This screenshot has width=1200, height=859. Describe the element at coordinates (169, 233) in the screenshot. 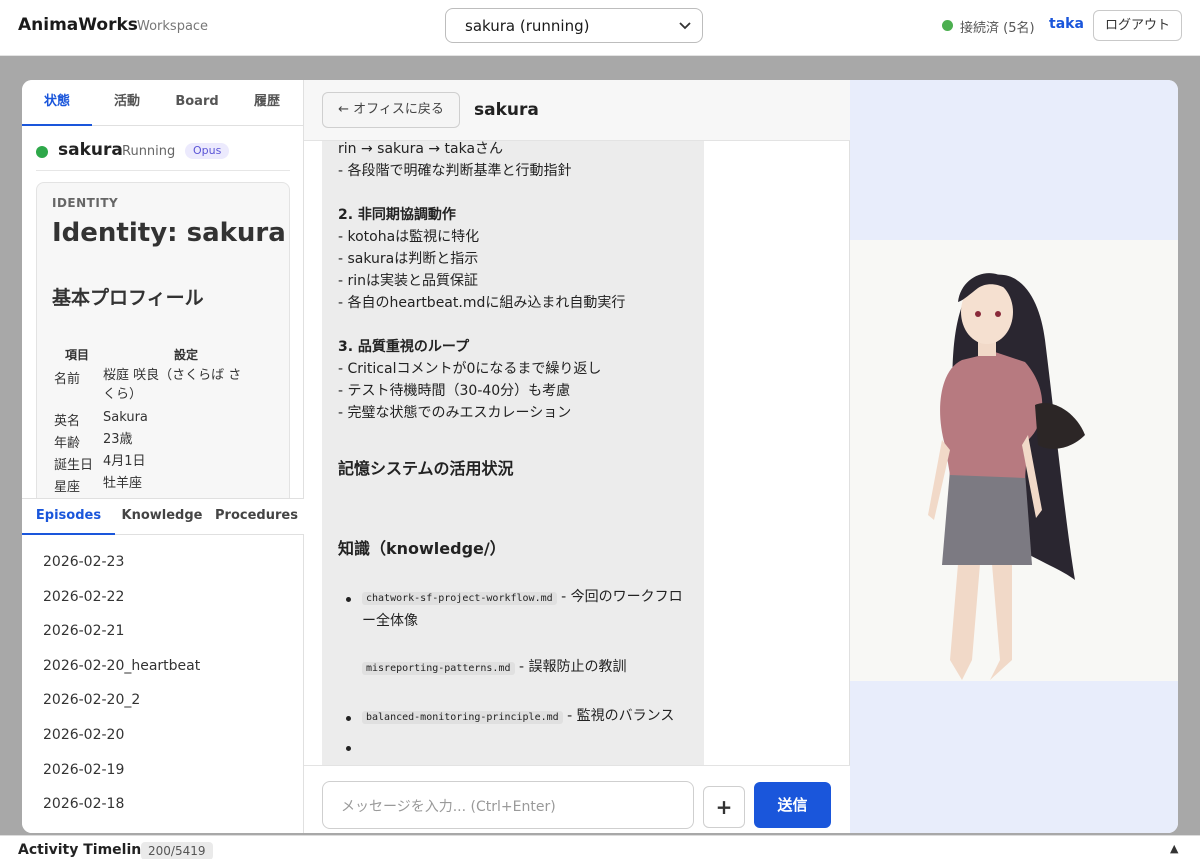

I see `identity-title: Identity: sakura` at that location.